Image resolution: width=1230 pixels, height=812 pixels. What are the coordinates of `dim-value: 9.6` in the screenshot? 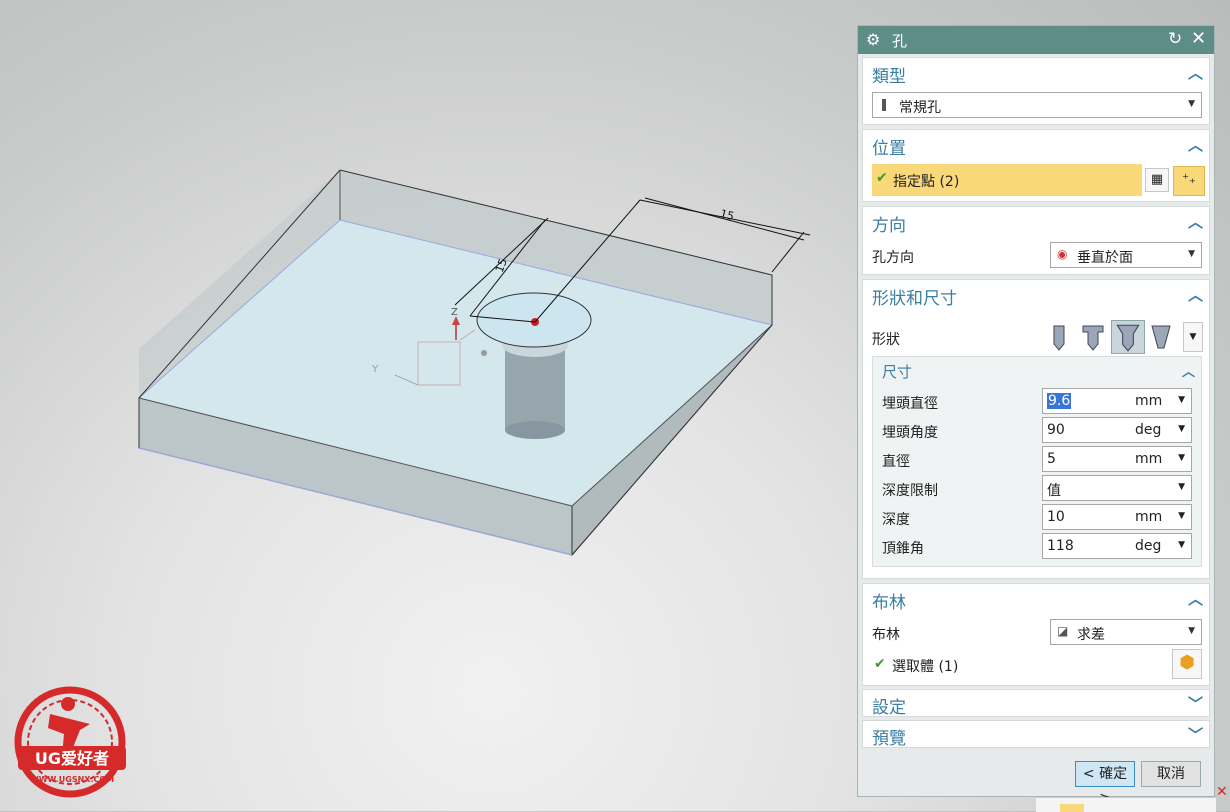 It's located at (1059, 401).